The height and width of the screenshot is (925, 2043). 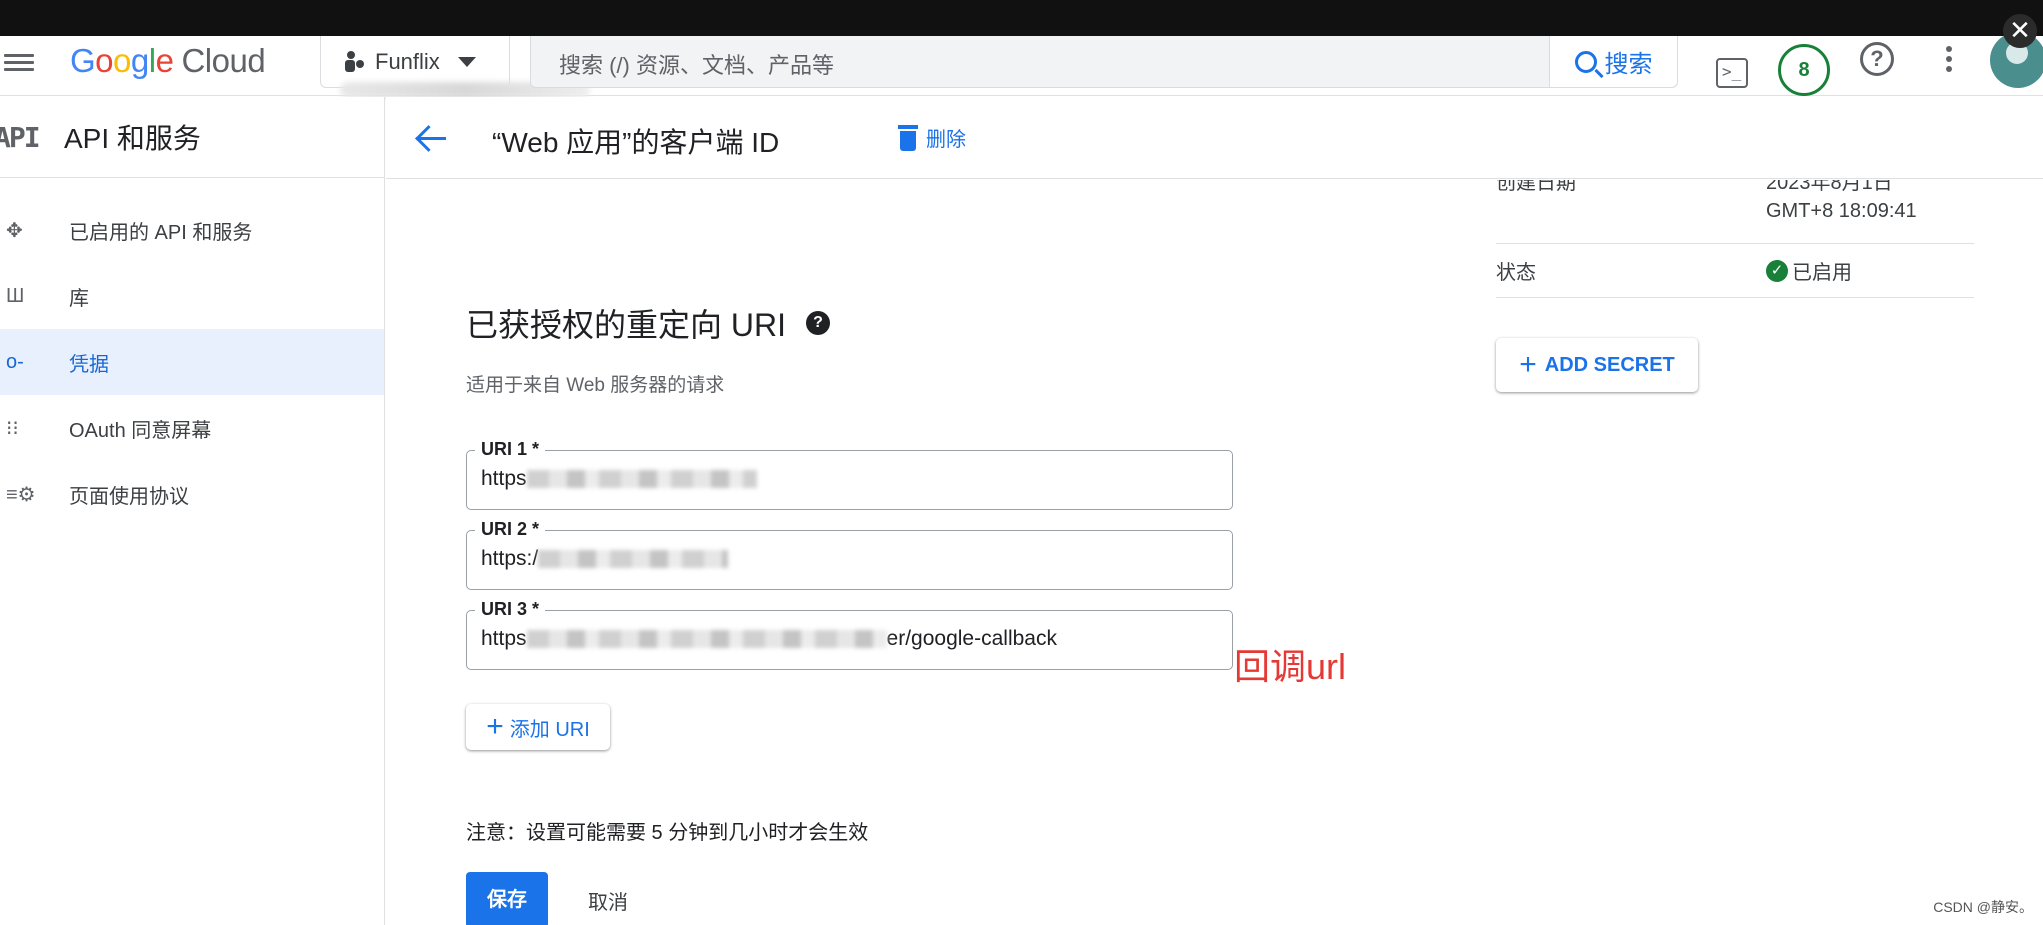 I want to click on section-subtitle: 适用于来自 Web 服务器的请求, so click(x=595, y=385).